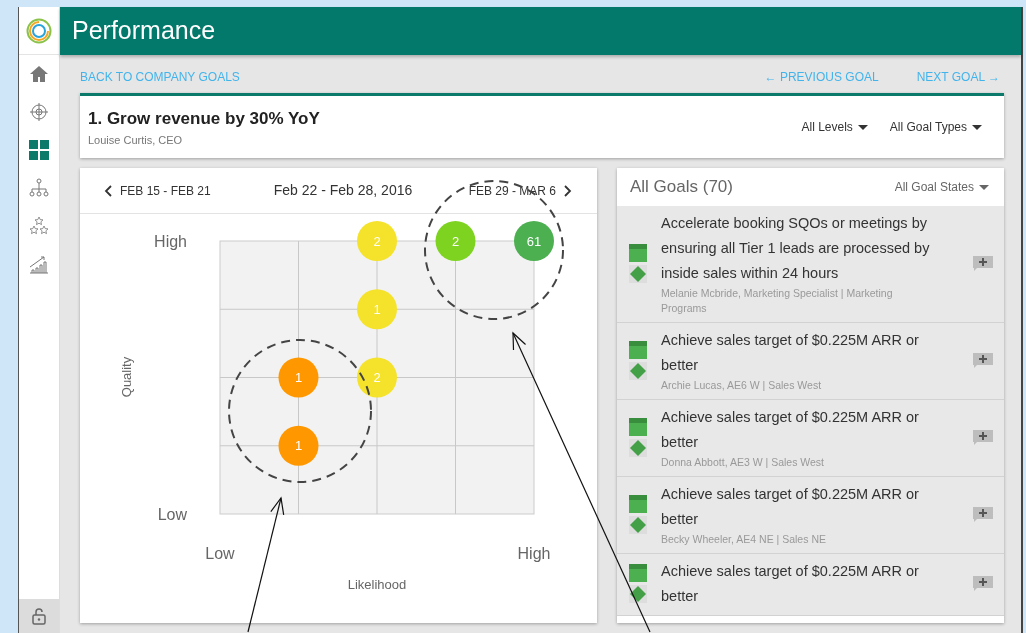  Describe the element at coordinates (681, 187) in the screenshot. I see `panel-title: All Goals (70)` at that location.